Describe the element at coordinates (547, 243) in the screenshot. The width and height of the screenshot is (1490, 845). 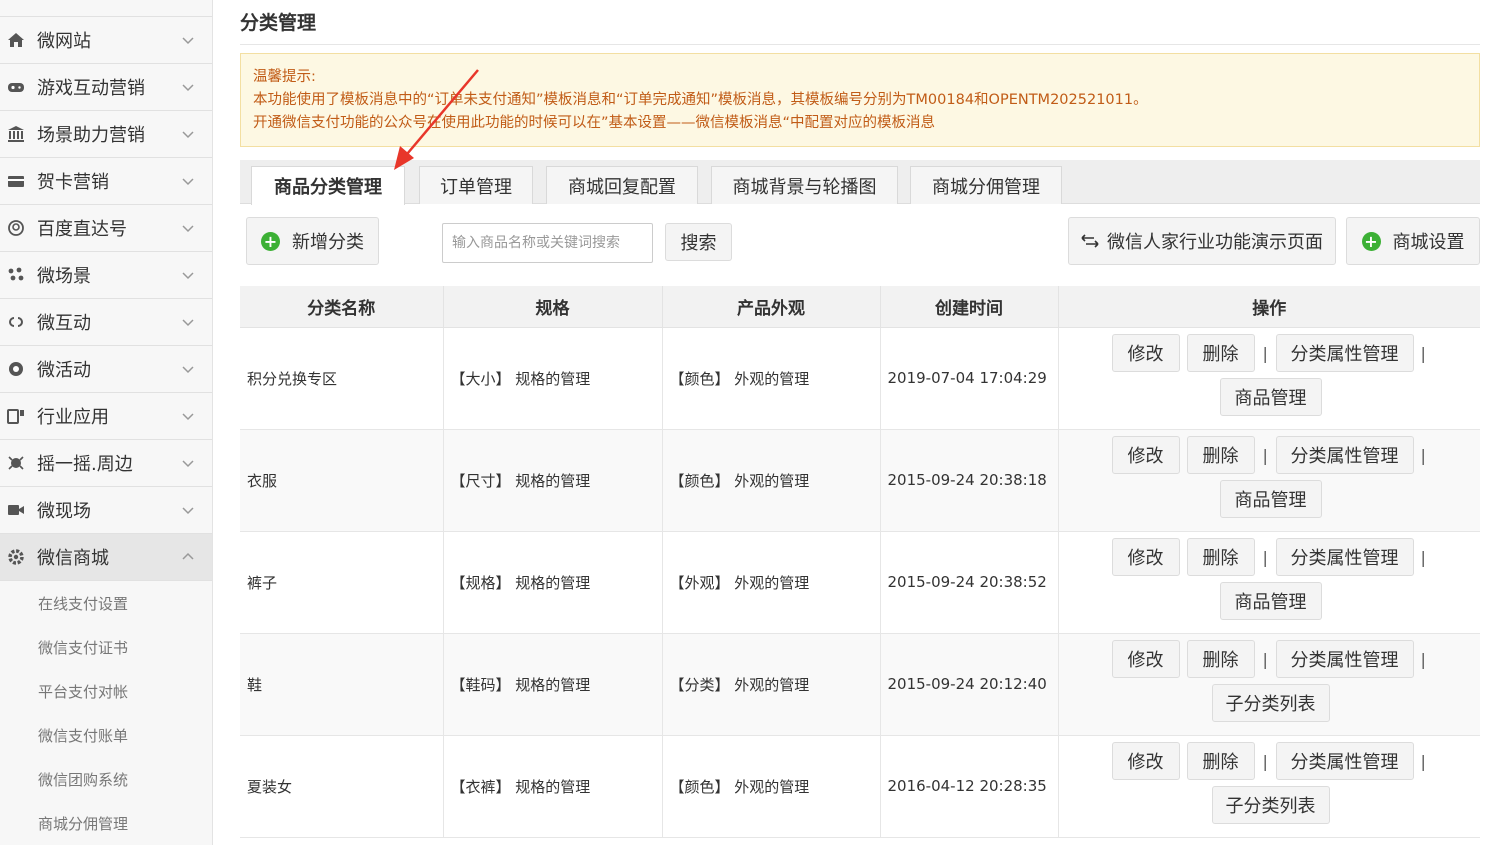
I see `search-input` at that location.